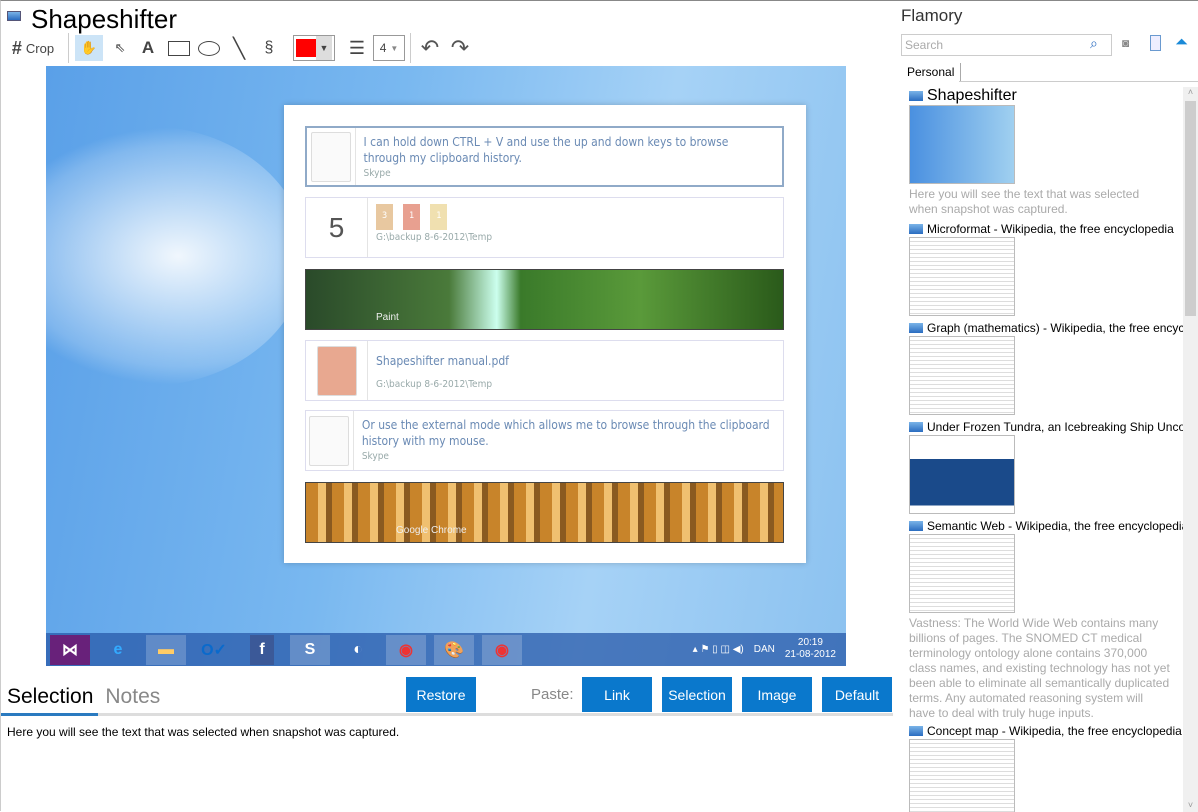  Describe the element at coordinates (387, 317) in the screenshot. I see `clip-source: Paint` at that location.